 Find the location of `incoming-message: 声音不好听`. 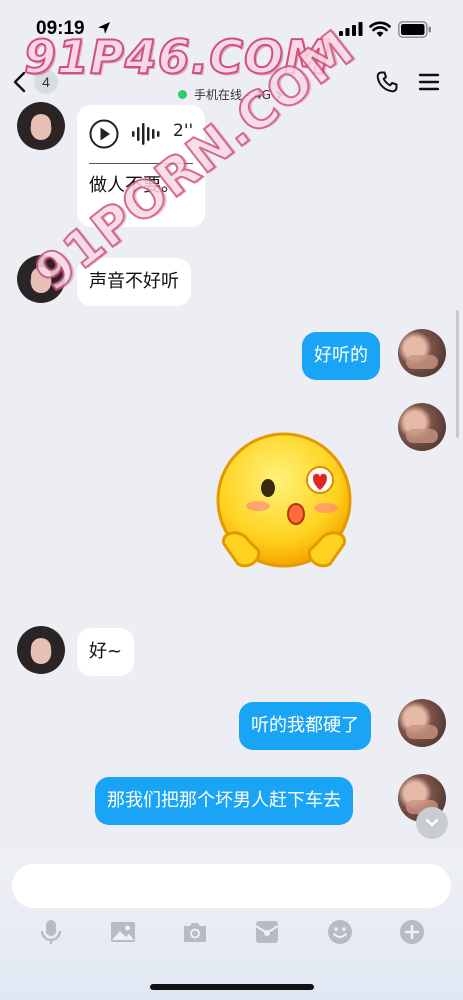

incoming-message: 声音不好听 is located at coordinates (134, 282).